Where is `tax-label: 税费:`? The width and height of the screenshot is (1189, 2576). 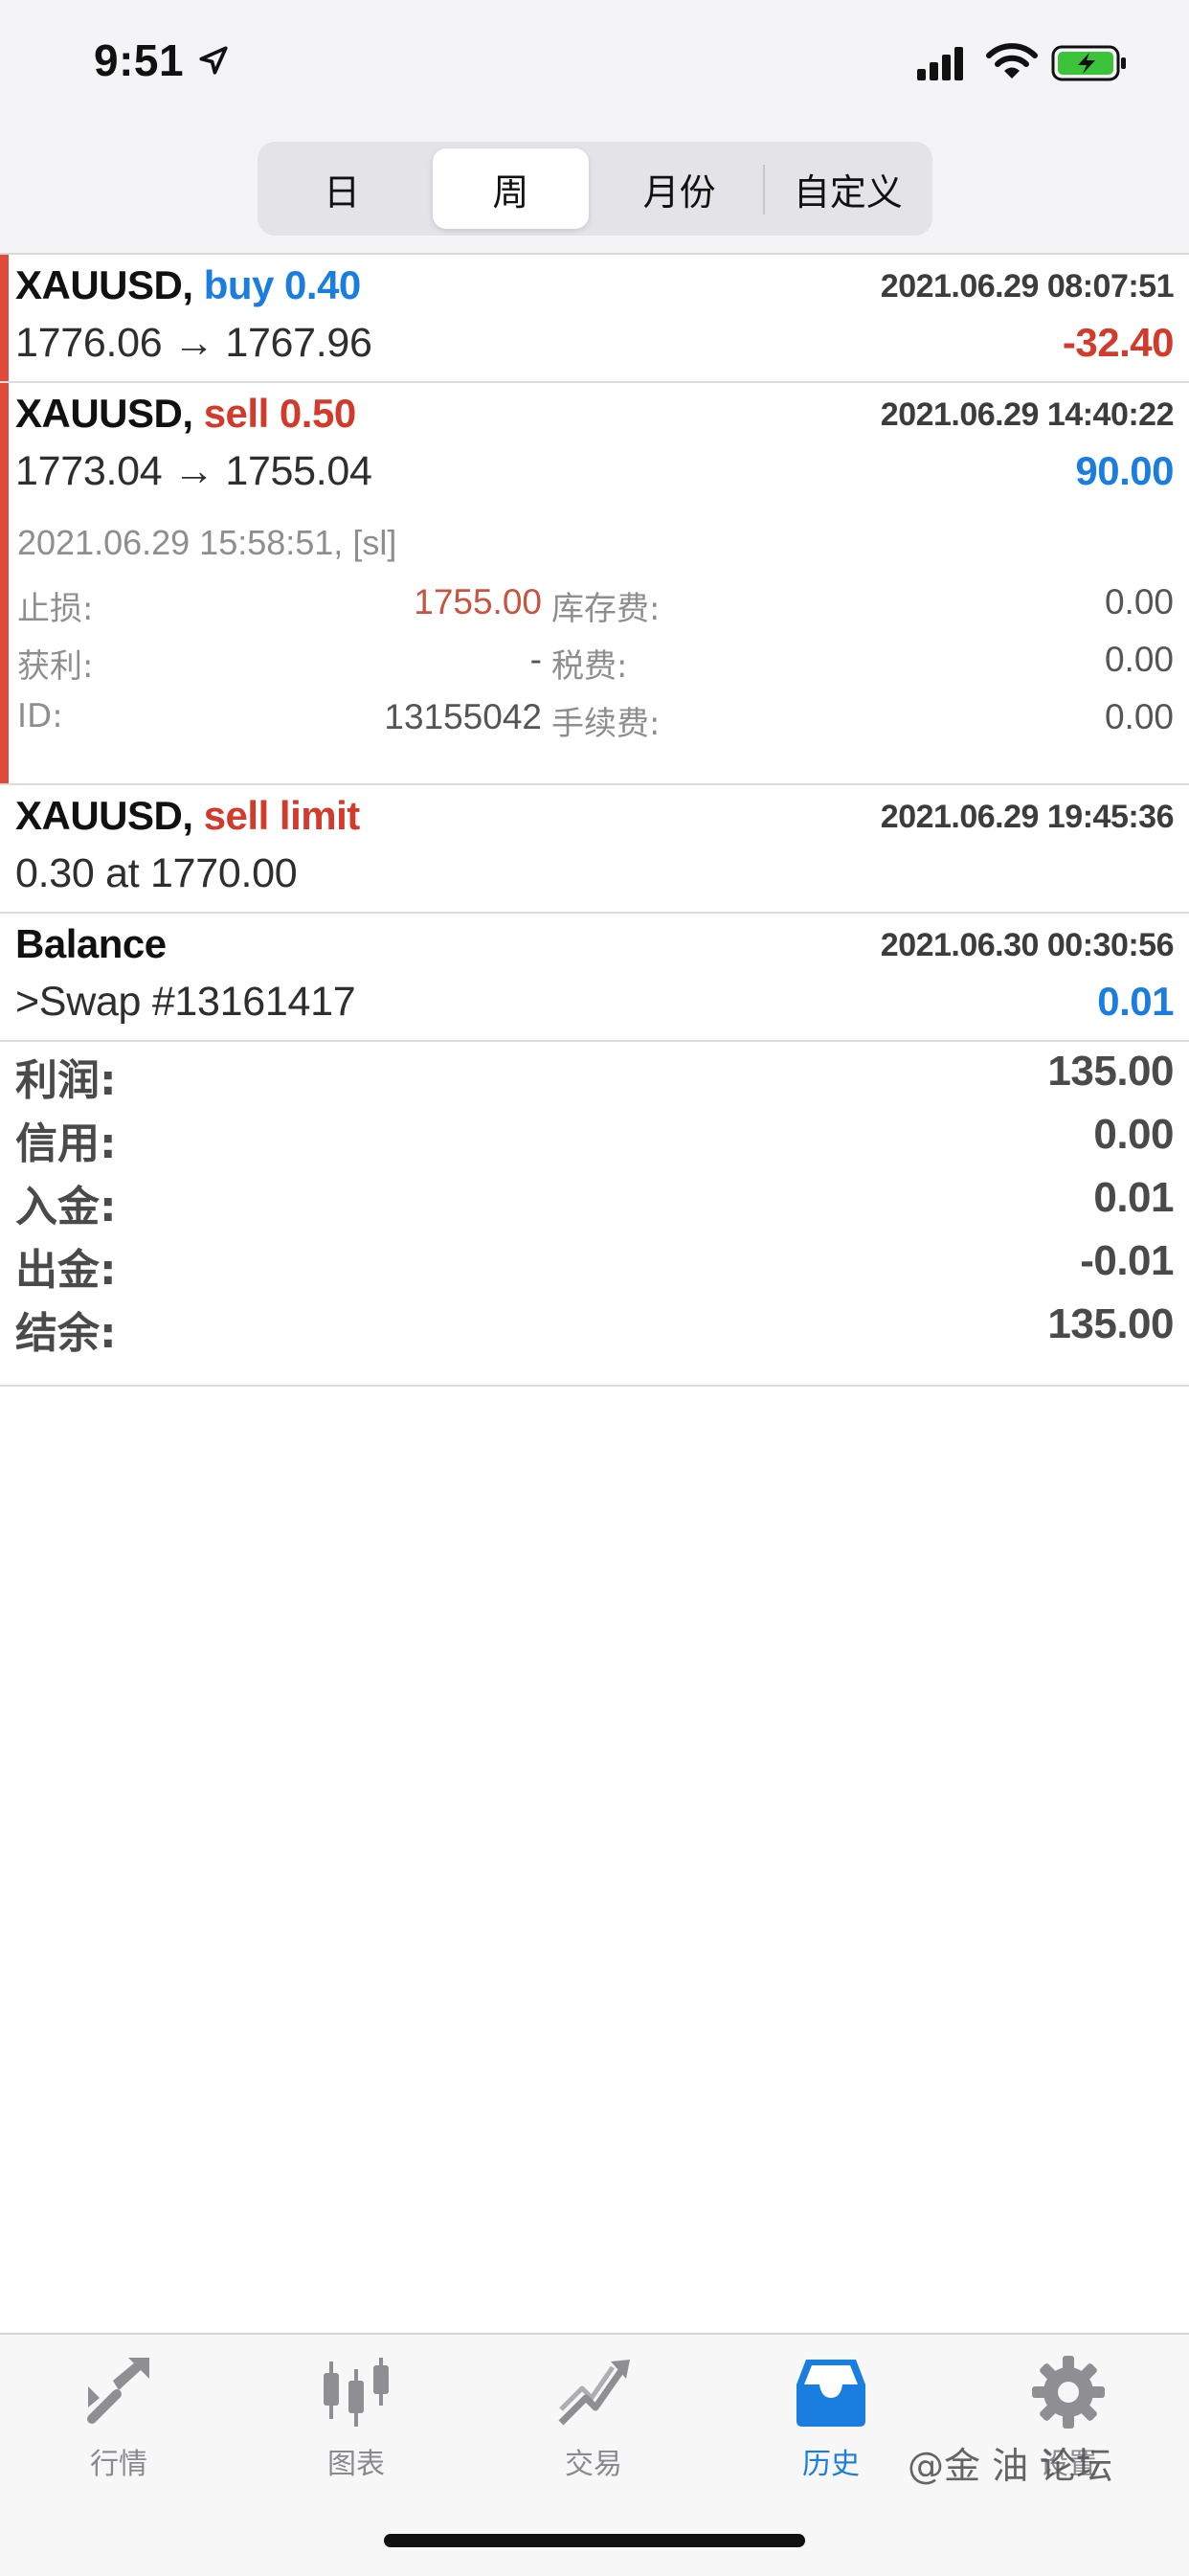 tax-label: 税费: is located at coordinates (589, 666).